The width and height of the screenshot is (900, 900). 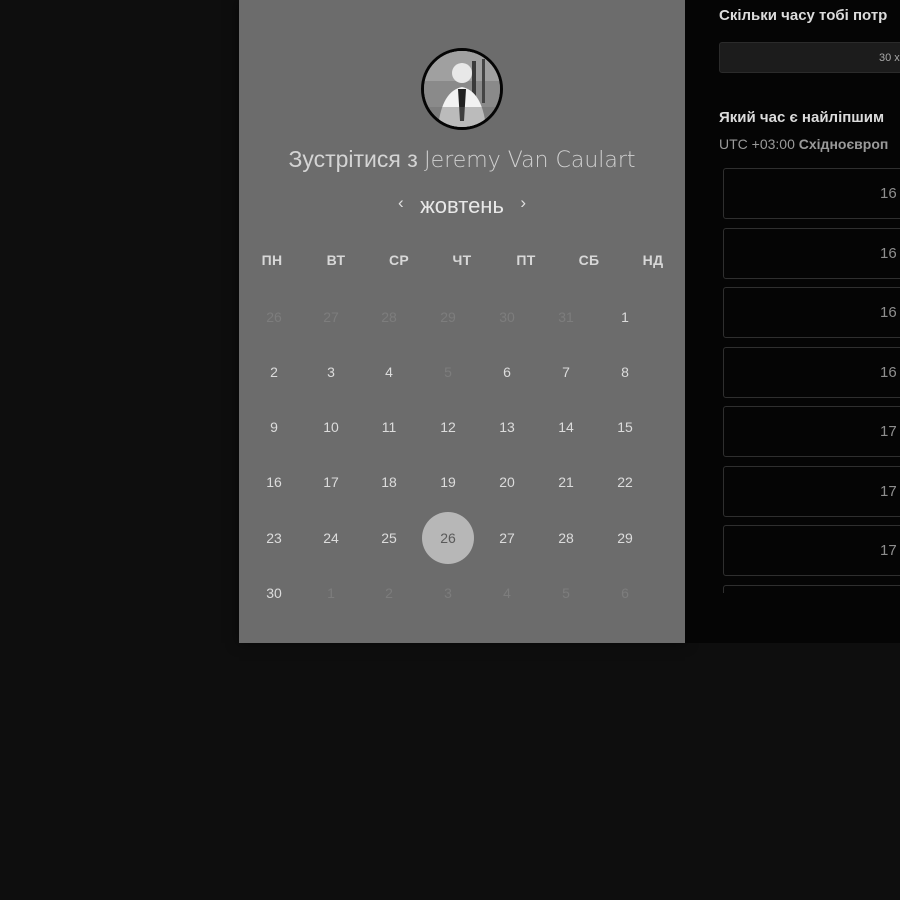 I want to click on calendar-day: 11, so click(x=389, y=427).